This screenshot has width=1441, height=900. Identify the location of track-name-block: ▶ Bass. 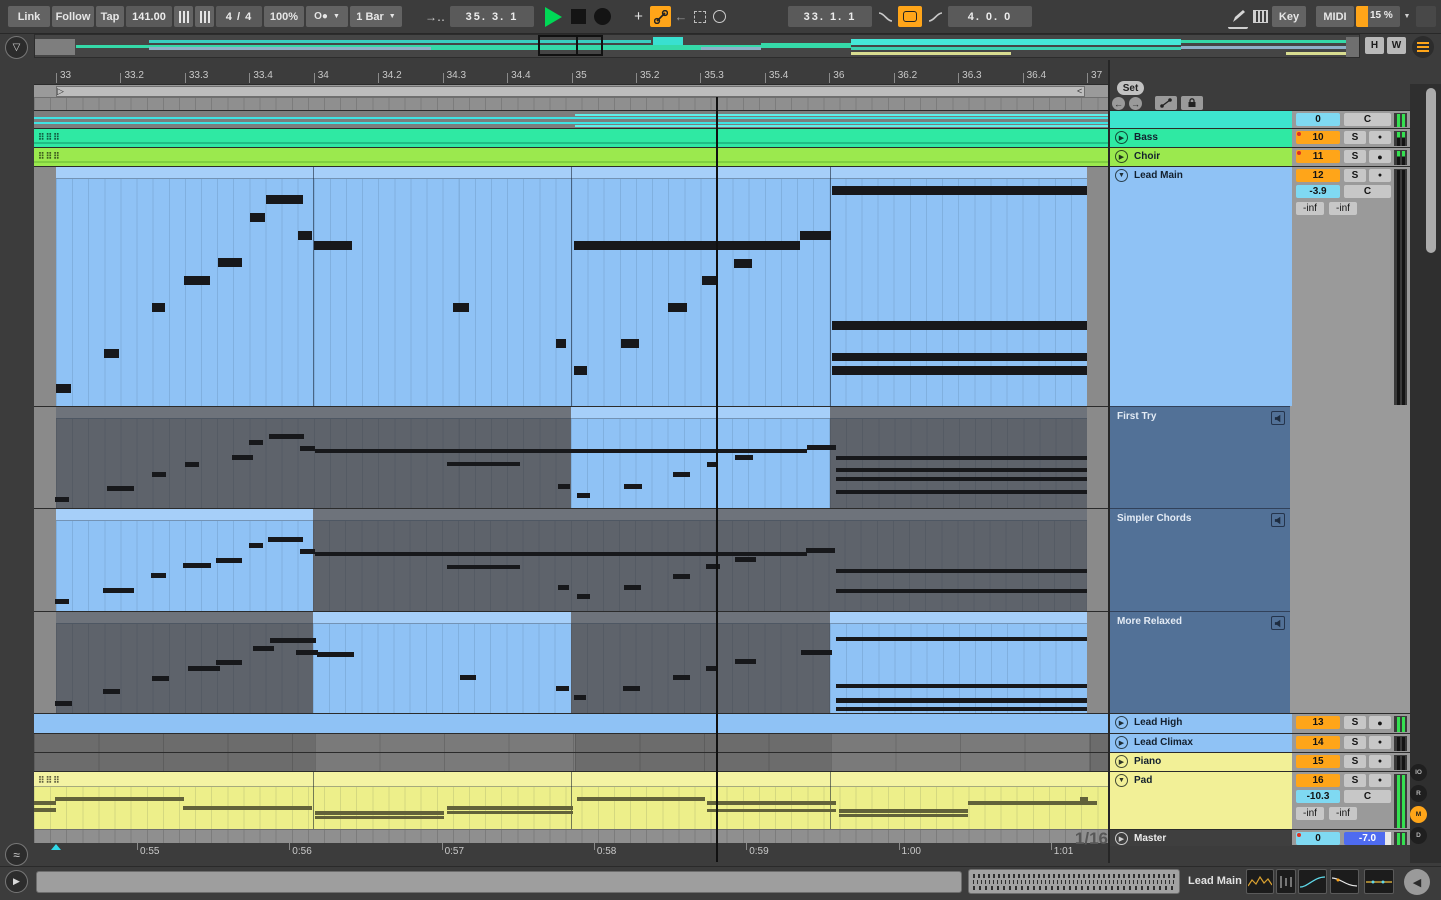
(1201, 138).